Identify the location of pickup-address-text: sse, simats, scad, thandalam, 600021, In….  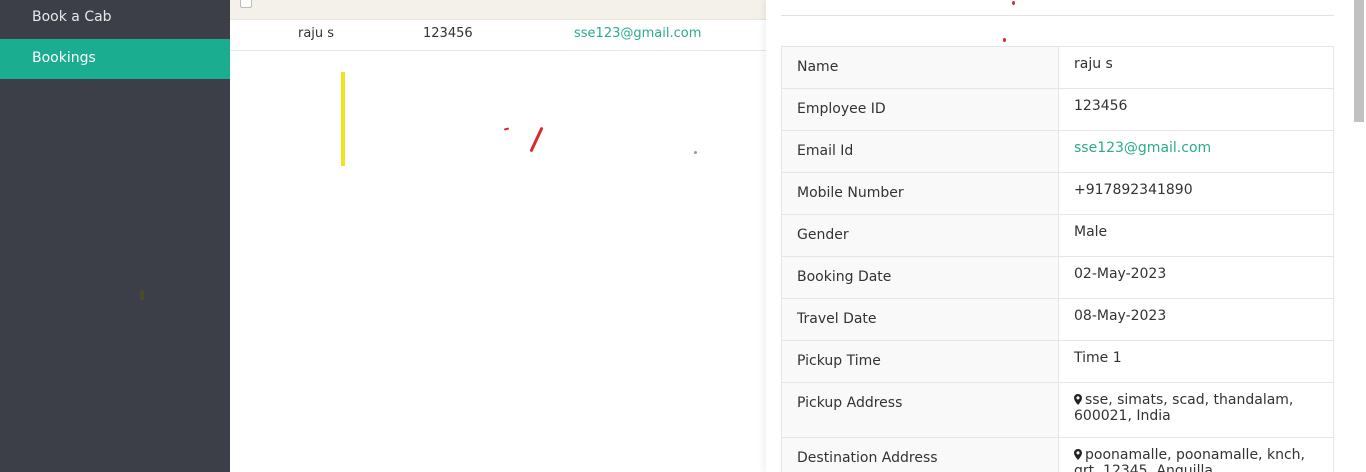
(1184, 408).